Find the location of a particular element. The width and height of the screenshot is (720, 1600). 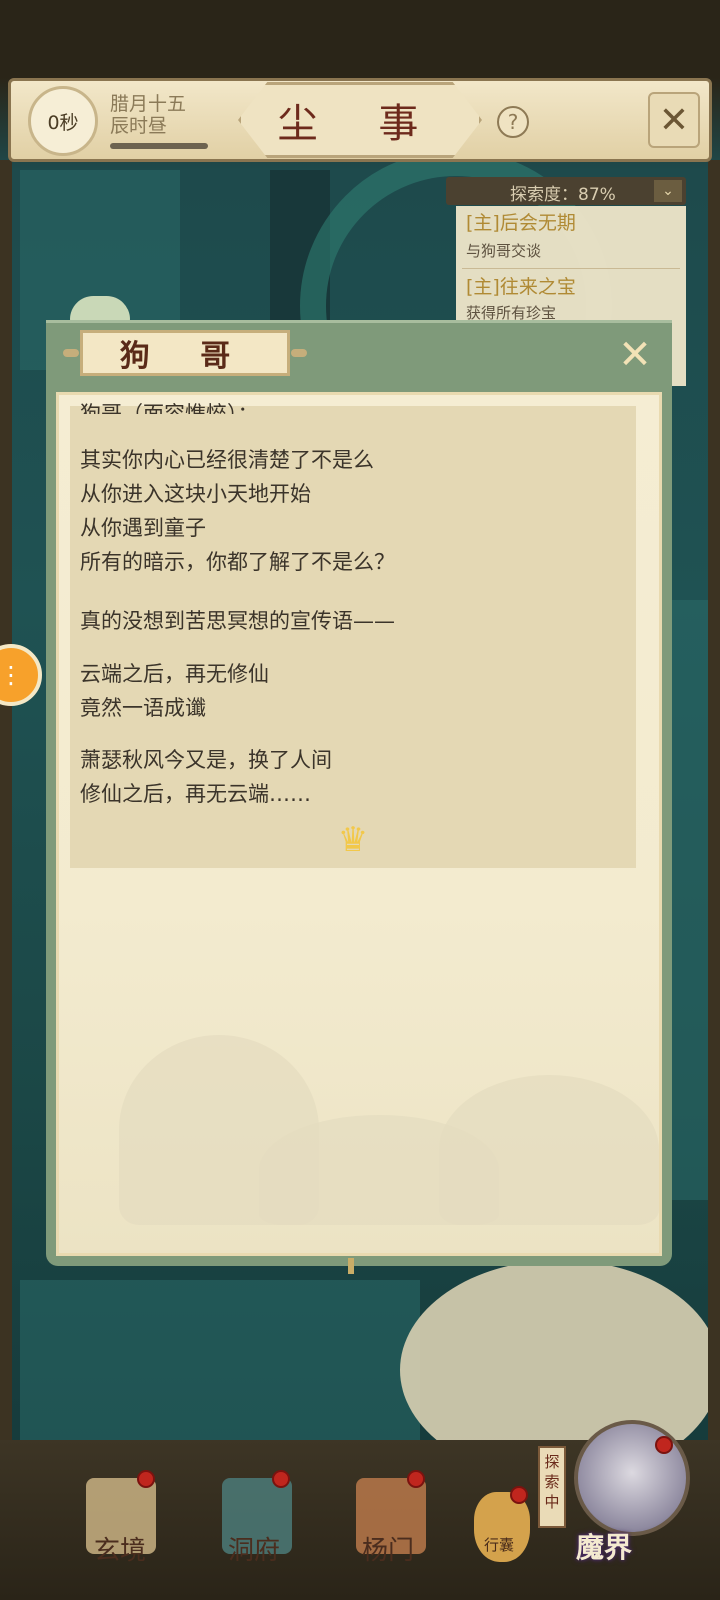

help-button: ? is located at coordinates (513, 122).